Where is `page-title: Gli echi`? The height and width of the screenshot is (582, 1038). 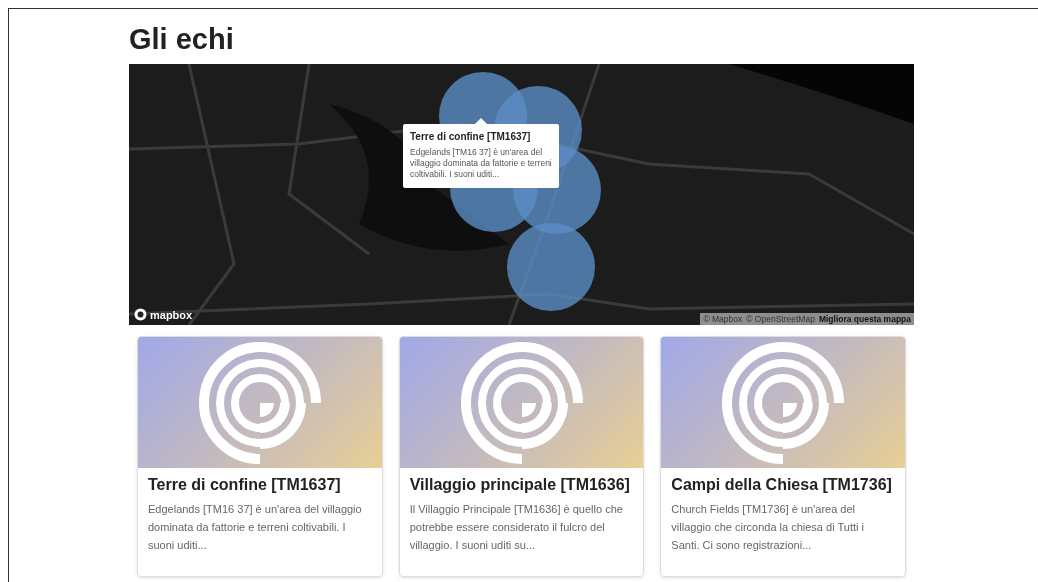 page-title: Gli echi is located at coordinates (182, 39).